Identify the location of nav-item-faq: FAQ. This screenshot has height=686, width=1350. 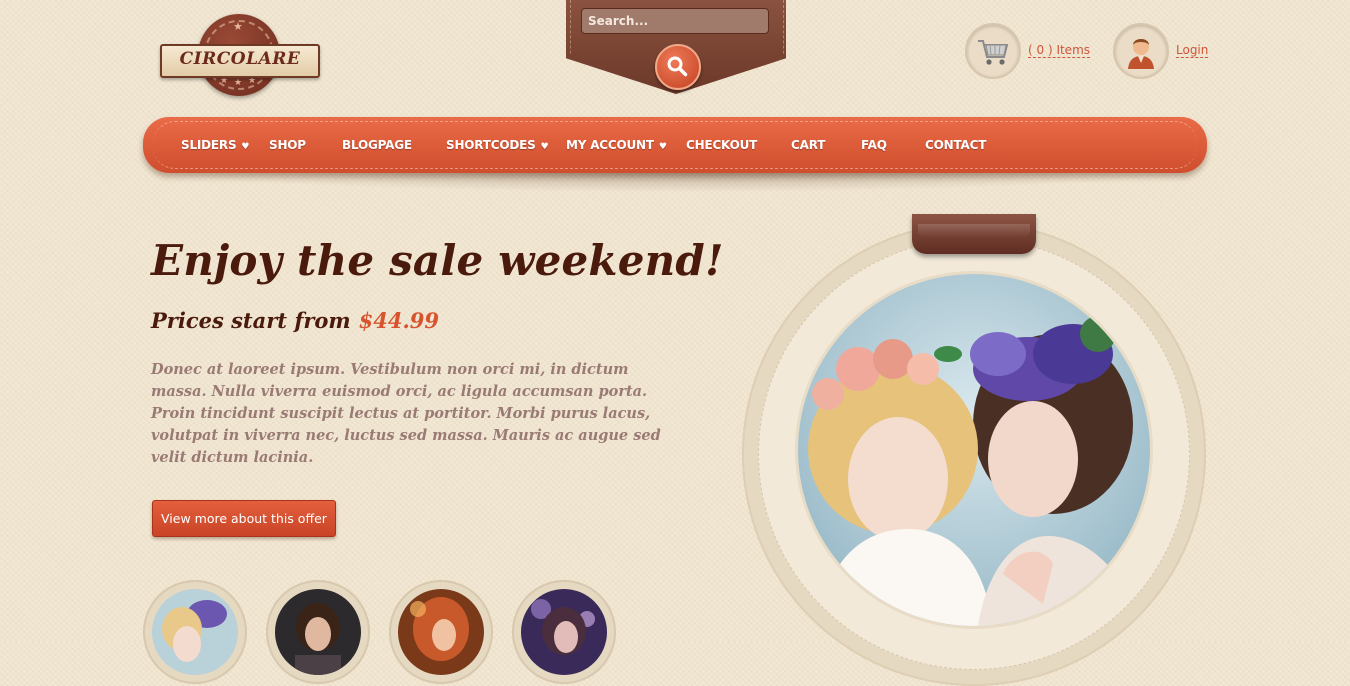
(874, 145).